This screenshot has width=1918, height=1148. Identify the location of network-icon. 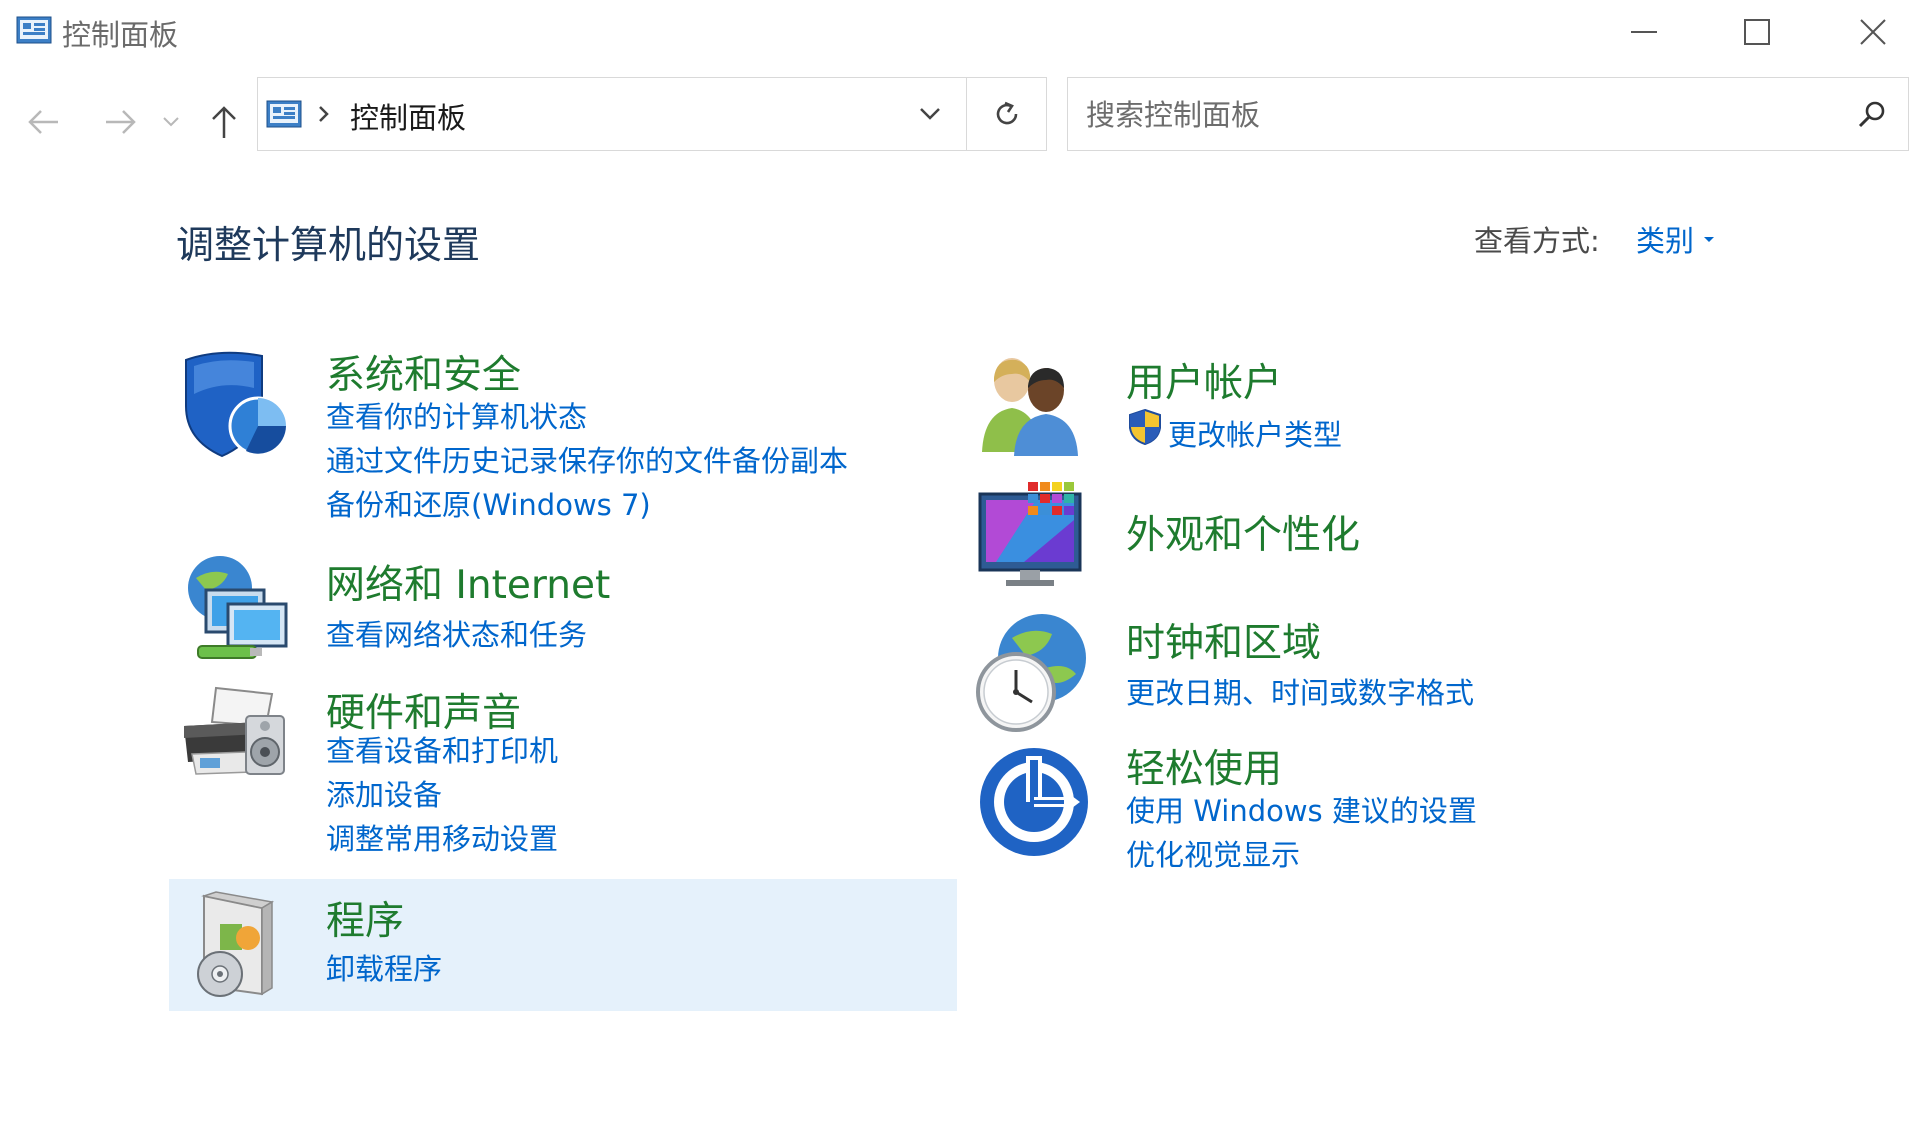
(236, 614).